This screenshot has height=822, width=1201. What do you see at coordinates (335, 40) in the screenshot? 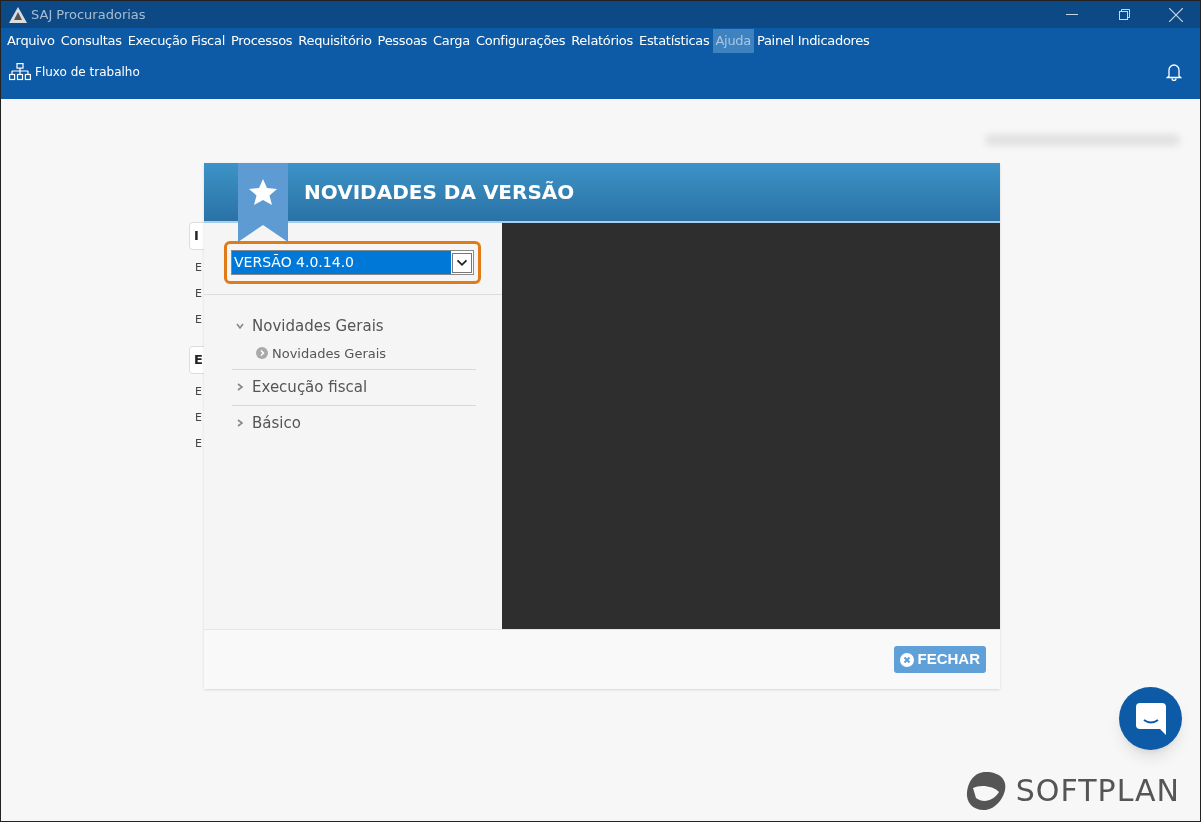
I see `menu-item: Requisitório` at bounding box center [335, 40].